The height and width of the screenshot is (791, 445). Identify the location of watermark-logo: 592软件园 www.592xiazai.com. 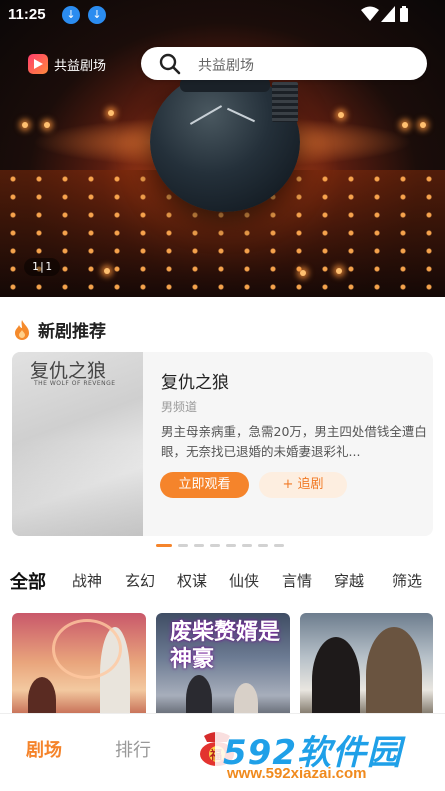
(330, 756).